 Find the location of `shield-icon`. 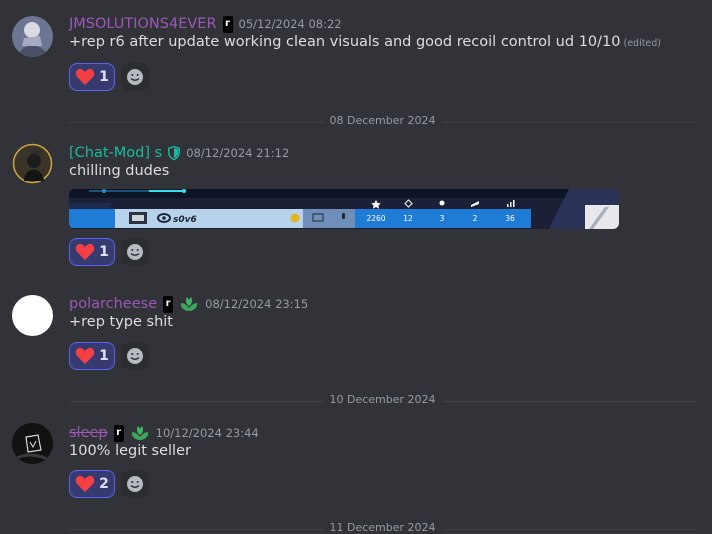

shield-icon is located at coordinates (174, 153).